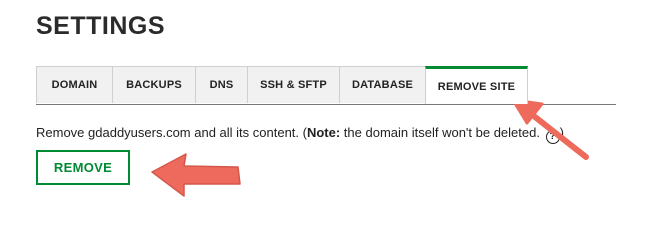 This screenshot has height=240, width=648. Describe the element at coordinates (552, 137) in the screenshot. I see `question-circle-icon: ?` at that location.